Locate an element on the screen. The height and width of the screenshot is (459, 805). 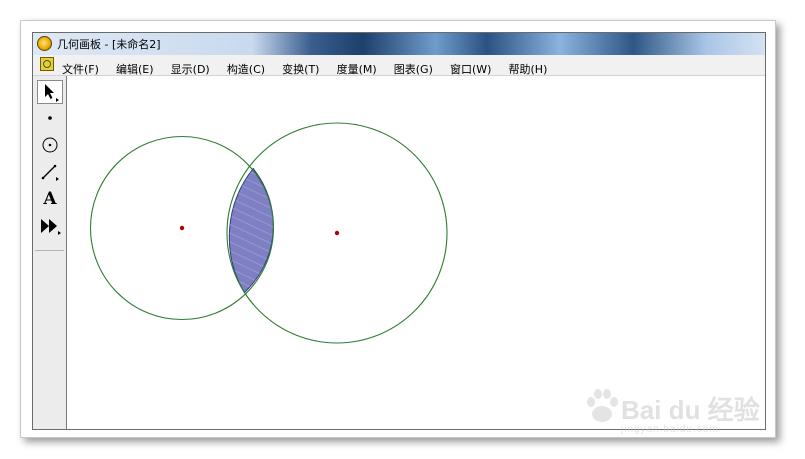
paw-logo-icon is located at coordinates (602, 405).